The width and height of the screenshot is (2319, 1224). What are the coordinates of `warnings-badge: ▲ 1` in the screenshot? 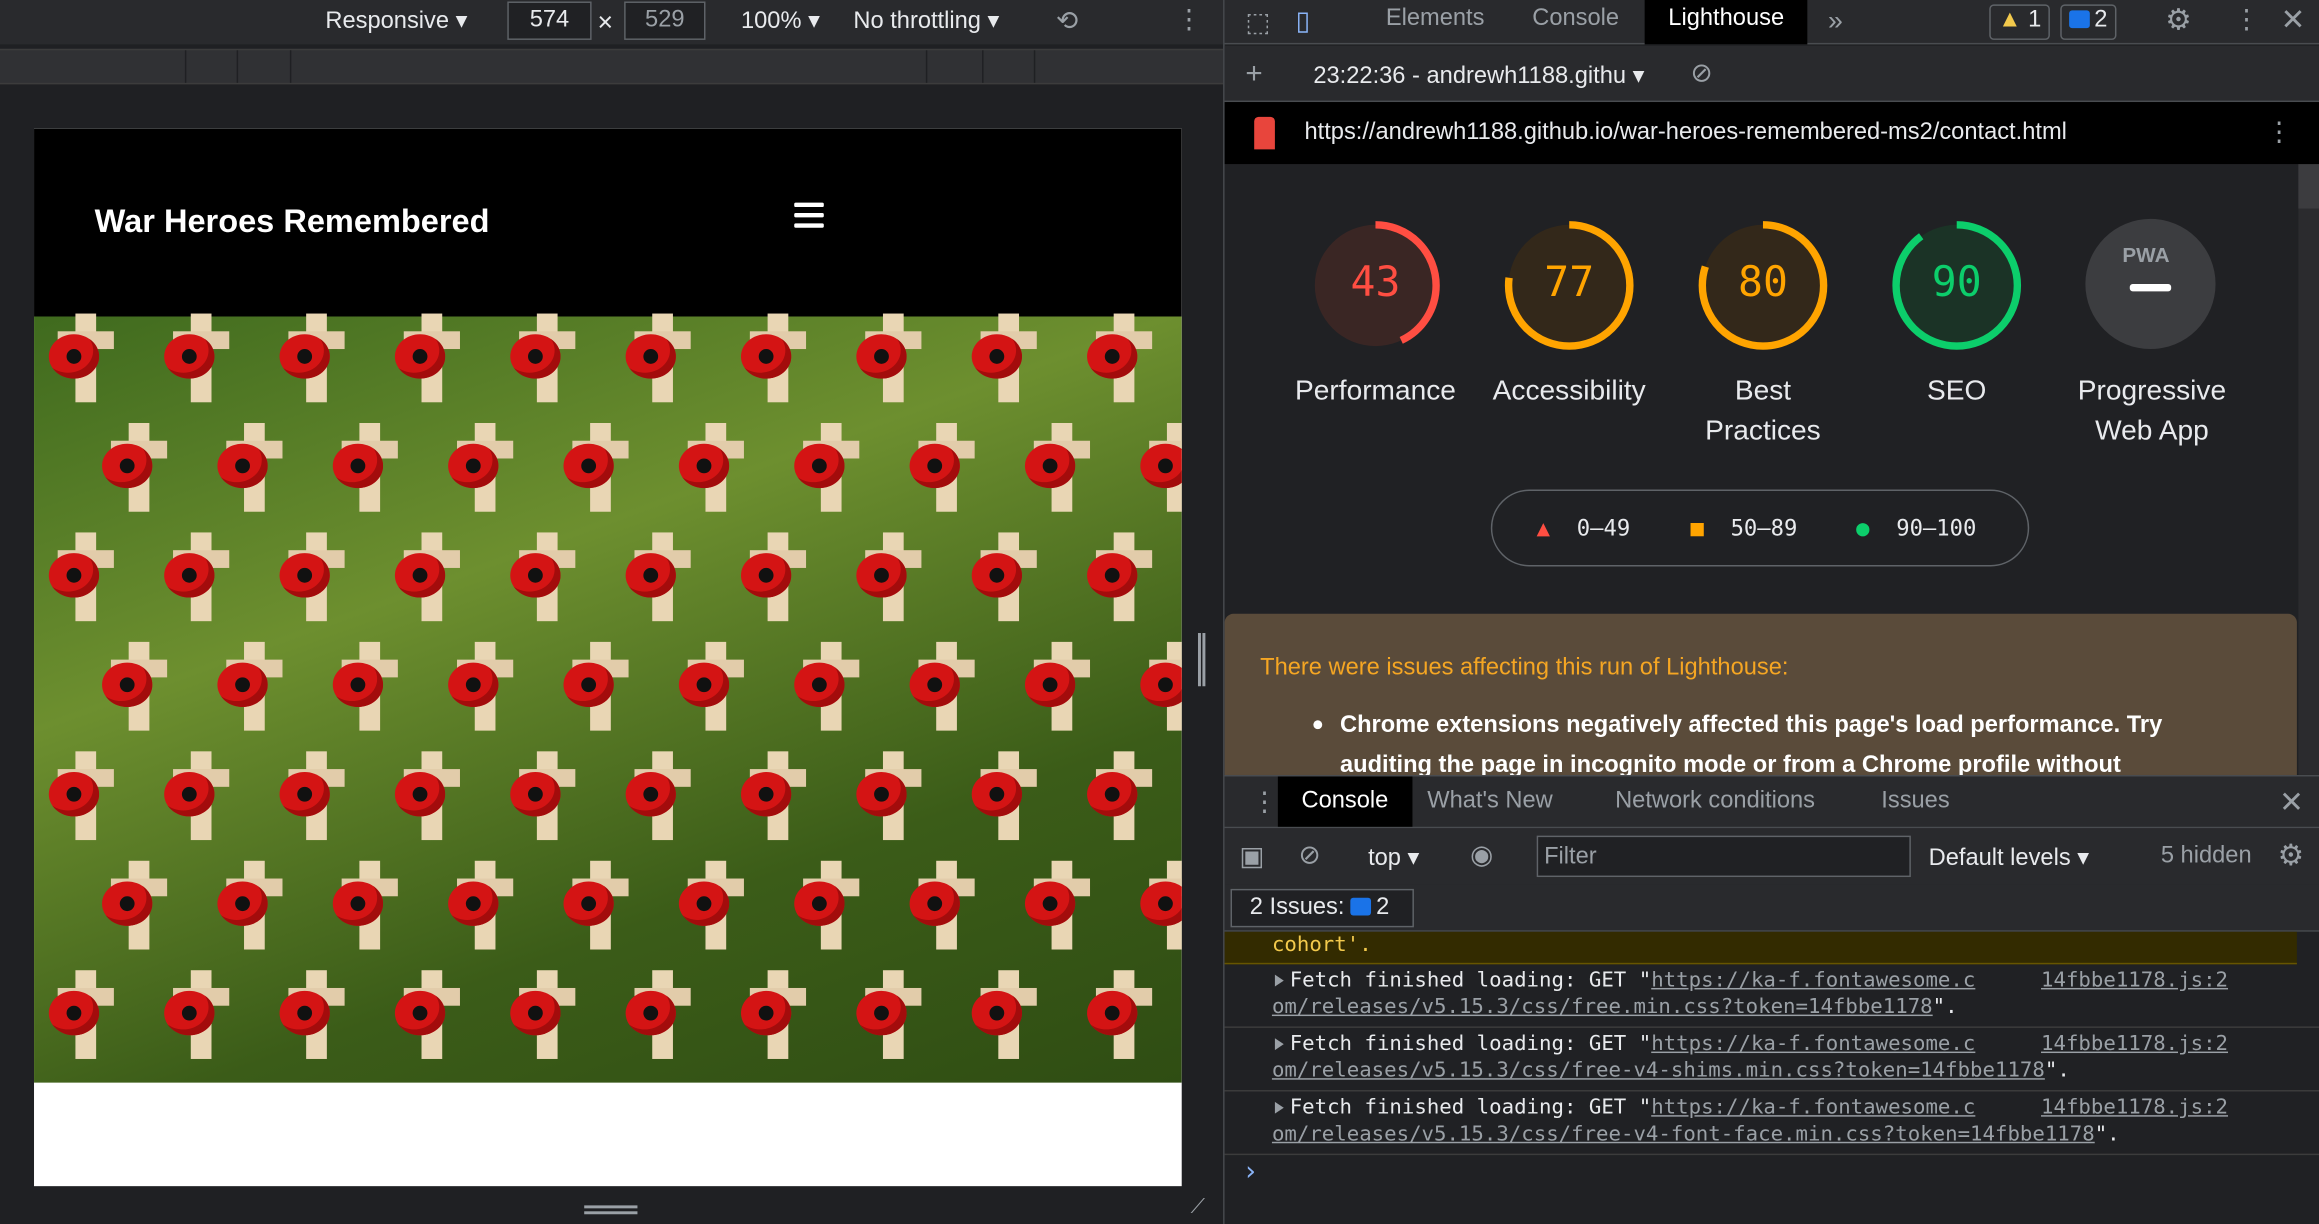 It's located at (2020, 22).